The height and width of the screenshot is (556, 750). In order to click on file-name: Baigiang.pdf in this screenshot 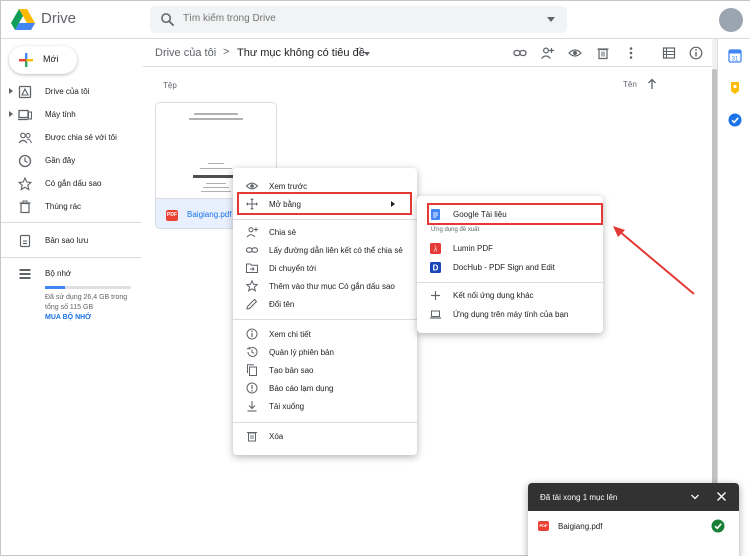, I will do `click(209, 214)`.